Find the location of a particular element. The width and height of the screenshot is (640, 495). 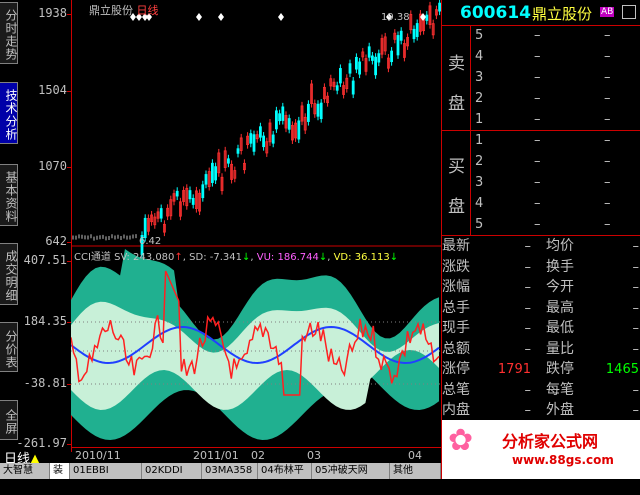

quote-label: 总笔 is located at coordinates (456, 389).